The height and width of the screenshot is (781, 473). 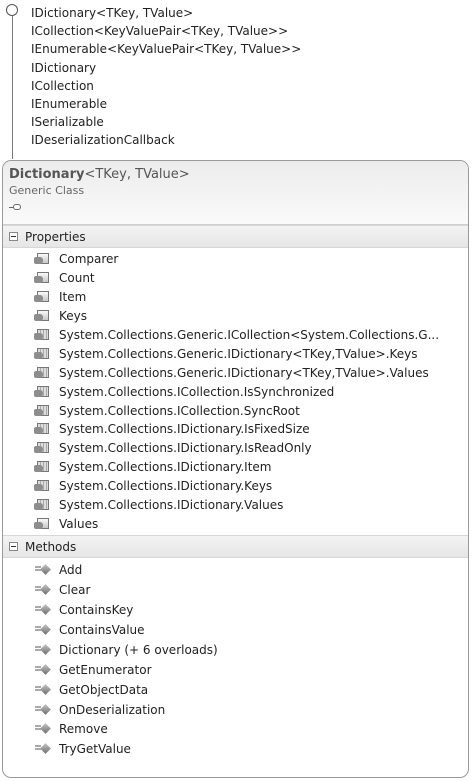 What do you see at coordinates (64, 67) in the screenshot?
I see `interface-item: IDictionary` at bounding box center [64, 67].